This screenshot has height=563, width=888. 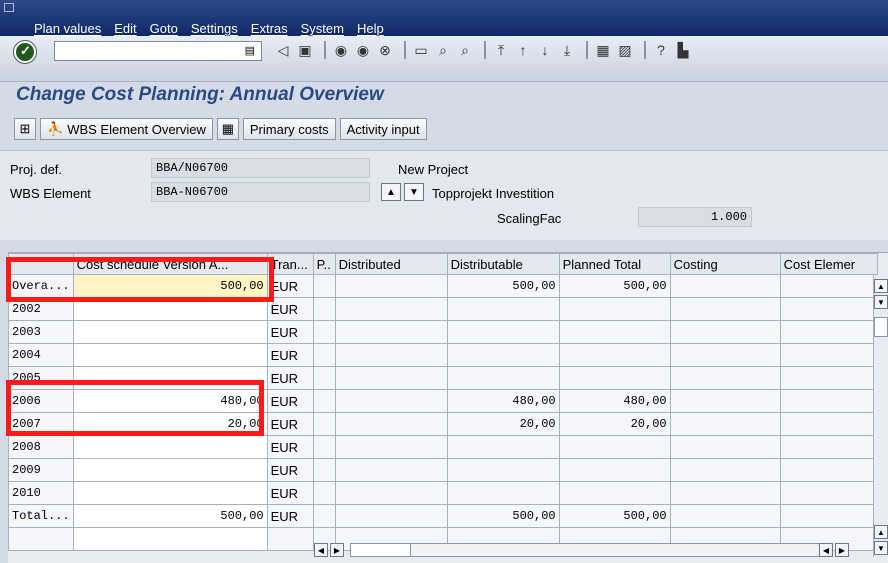 I want to click on planned-total-cell: 500,00, so click(x=614, y=286).